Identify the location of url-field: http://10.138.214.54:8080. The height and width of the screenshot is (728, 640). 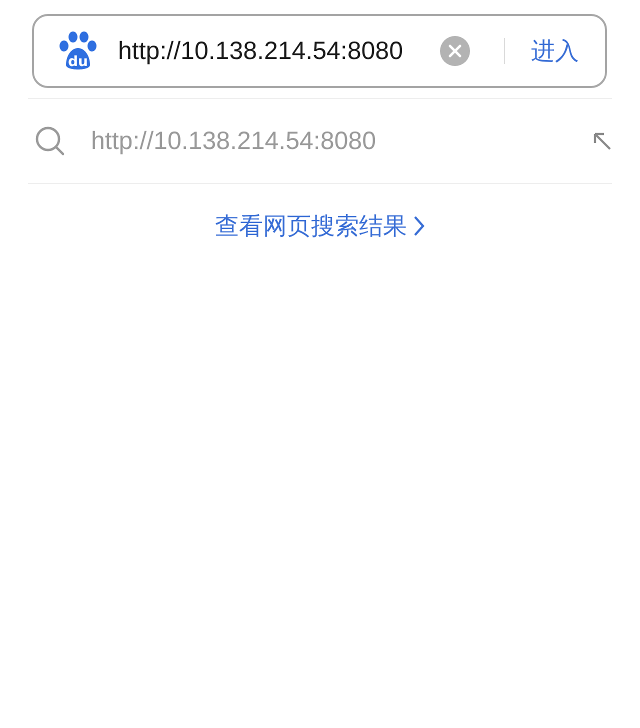
(275, 51).